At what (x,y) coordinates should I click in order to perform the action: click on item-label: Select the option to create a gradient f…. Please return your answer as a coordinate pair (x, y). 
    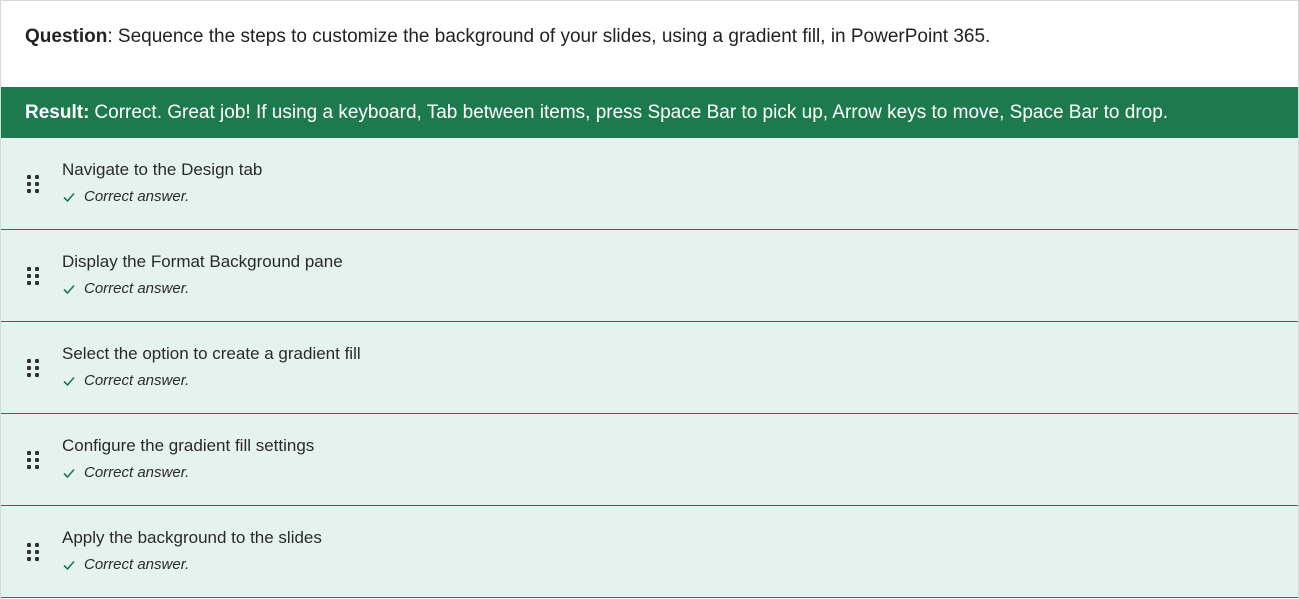
    Looking at the image, I should click on (211, 353).